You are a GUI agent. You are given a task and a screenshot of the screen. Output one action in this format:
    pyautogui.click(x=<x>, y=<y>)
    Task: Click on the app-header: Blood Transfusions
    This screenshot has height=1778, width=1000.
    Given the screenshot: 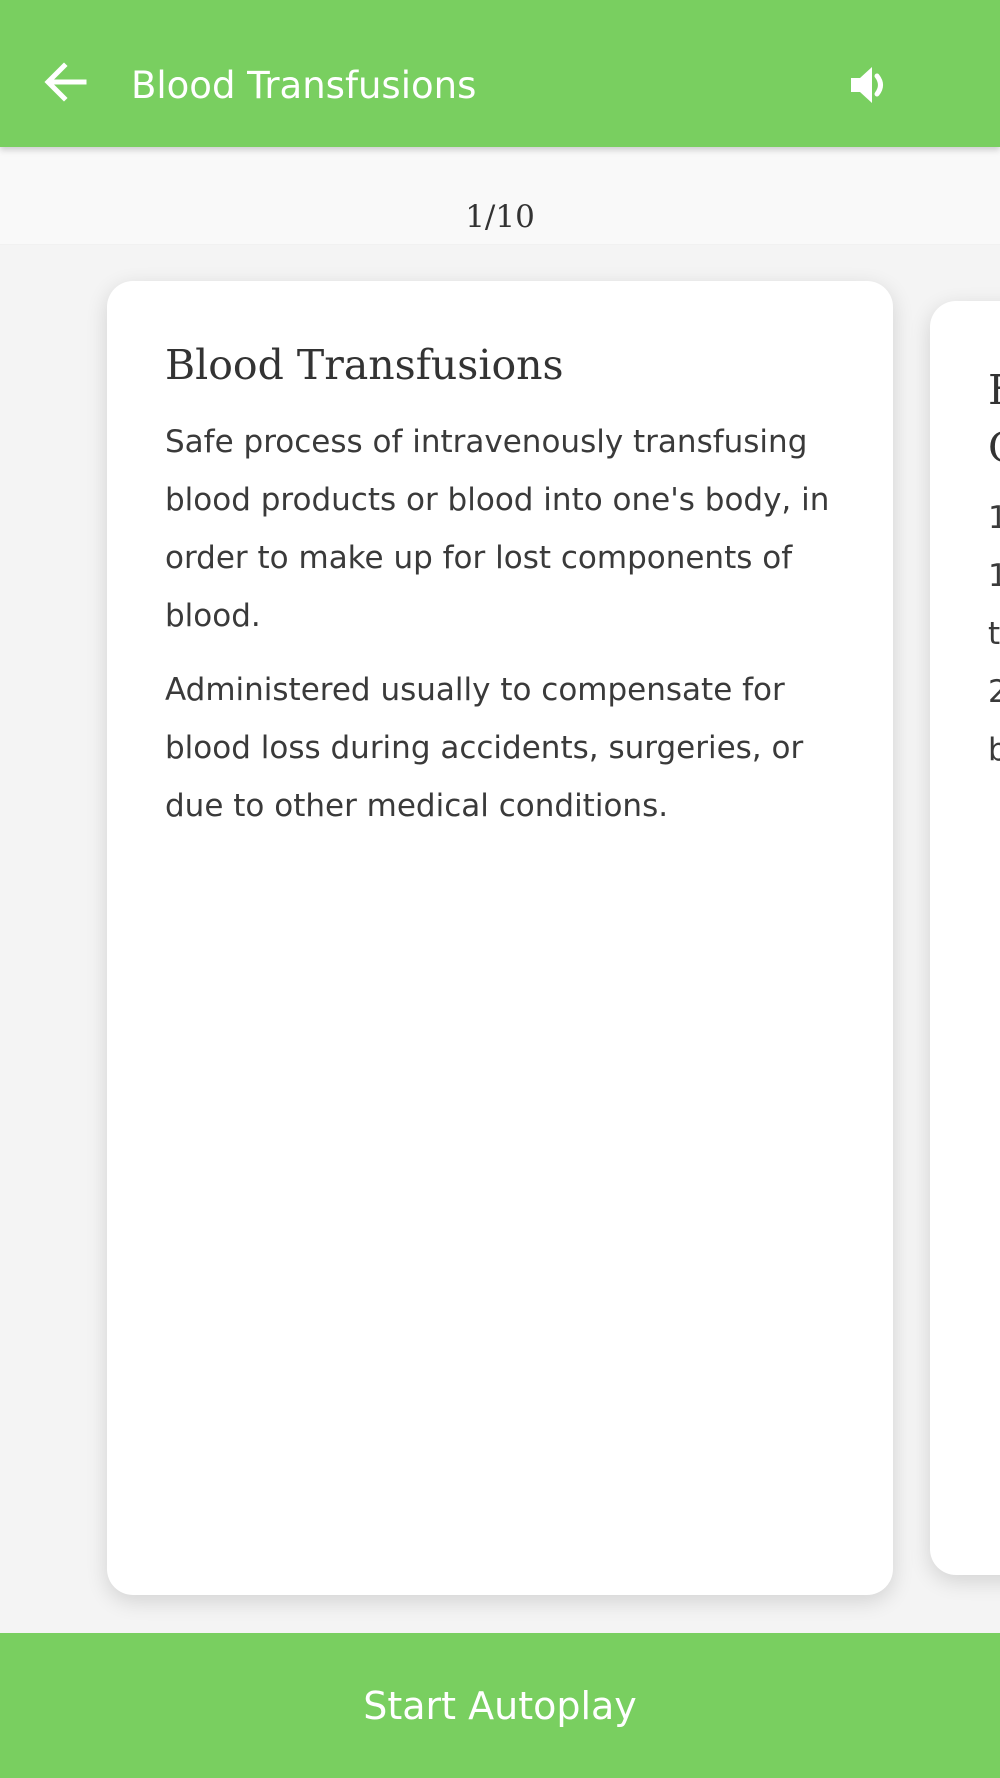 What is the action you would take?
    pyautogui.click(x=500, y=73)
    